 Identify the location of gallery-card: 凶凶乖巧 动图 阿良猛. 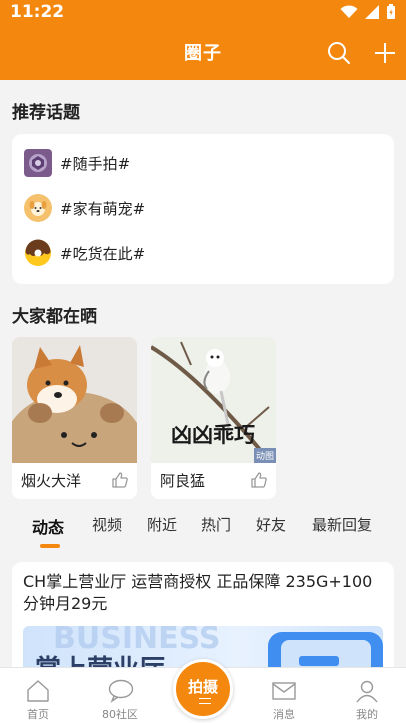
(213, 418).